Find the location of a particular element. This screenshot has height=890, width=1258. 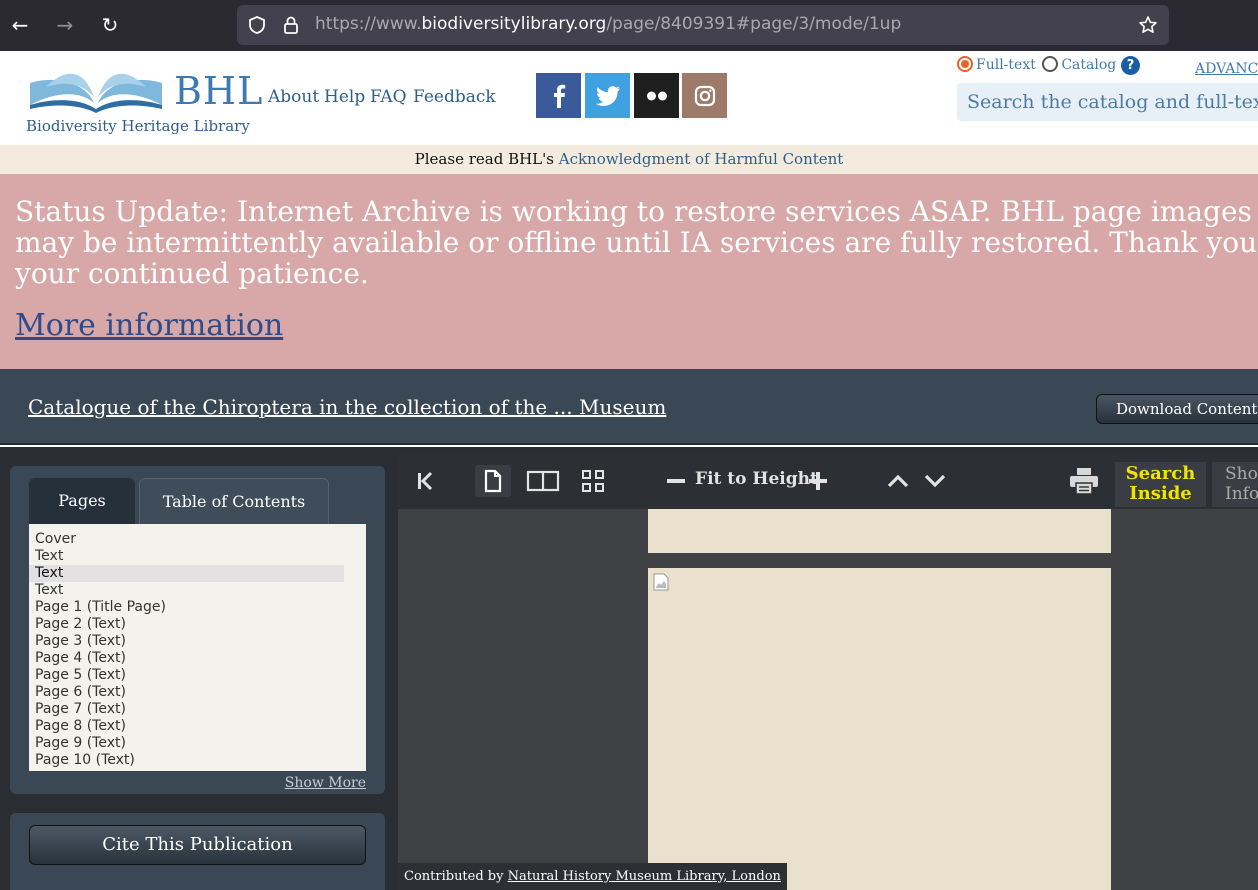

bookmark-star-icon is located at coordinates (1148, 25).